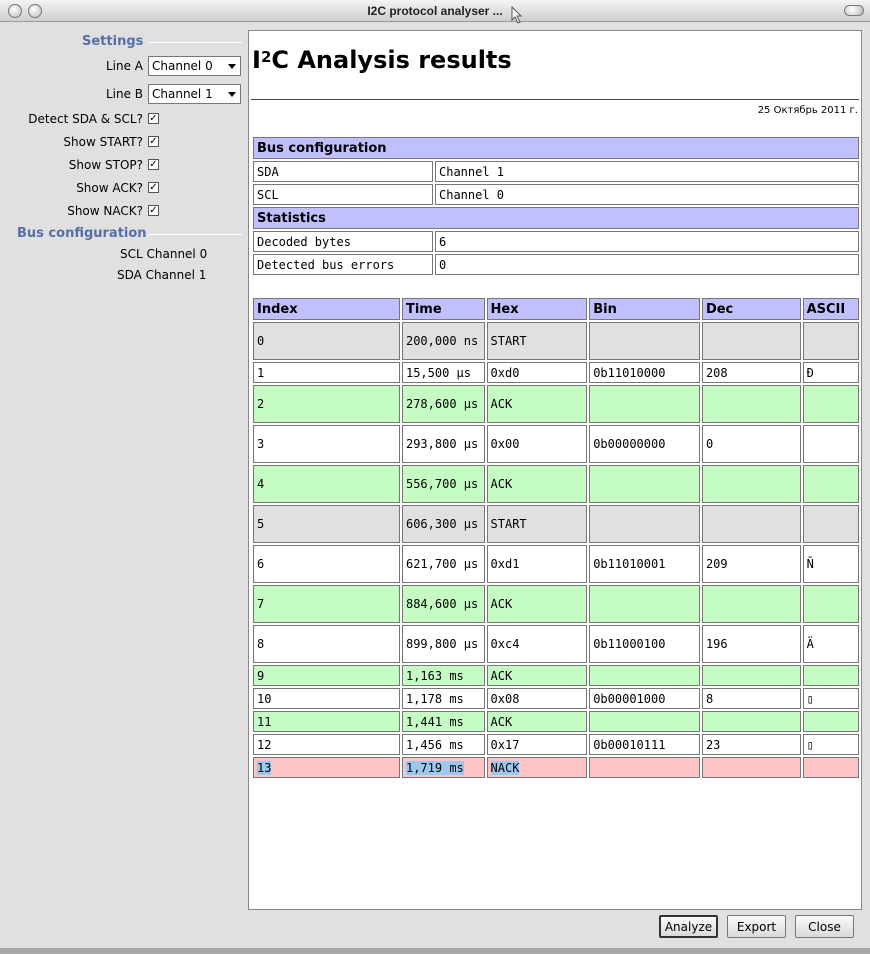 This screenshot has width=870, height=954. Describe the element at coordinates (153, 118) in the screenshot. I see `detect-sda-scl-checkbox: ✓` at that location.